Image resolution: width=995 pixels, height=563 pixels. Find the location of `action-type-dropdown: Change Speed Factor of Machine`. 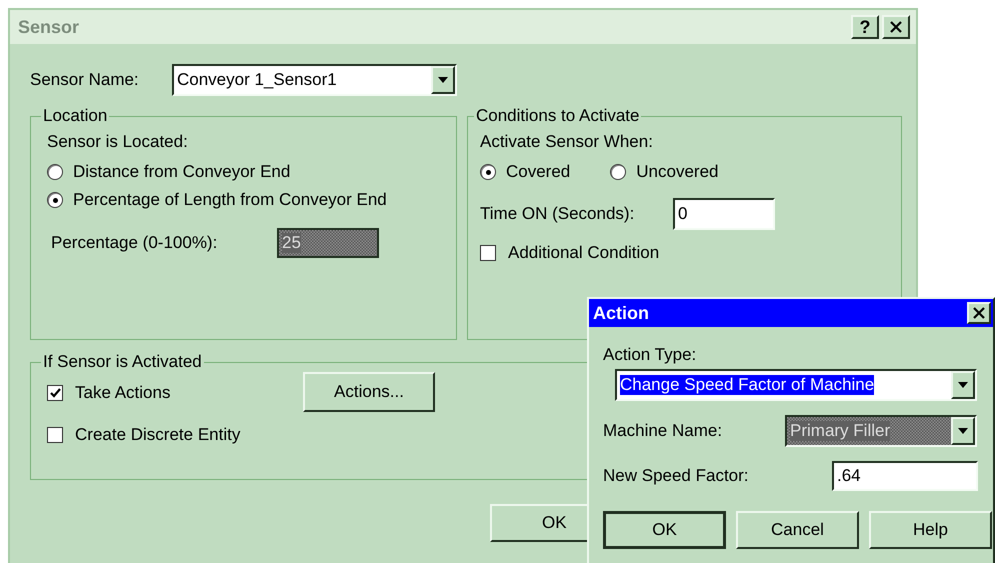

action-type-dropdown: Change Speed Factor of Machine is located at coordinates (796, 385).